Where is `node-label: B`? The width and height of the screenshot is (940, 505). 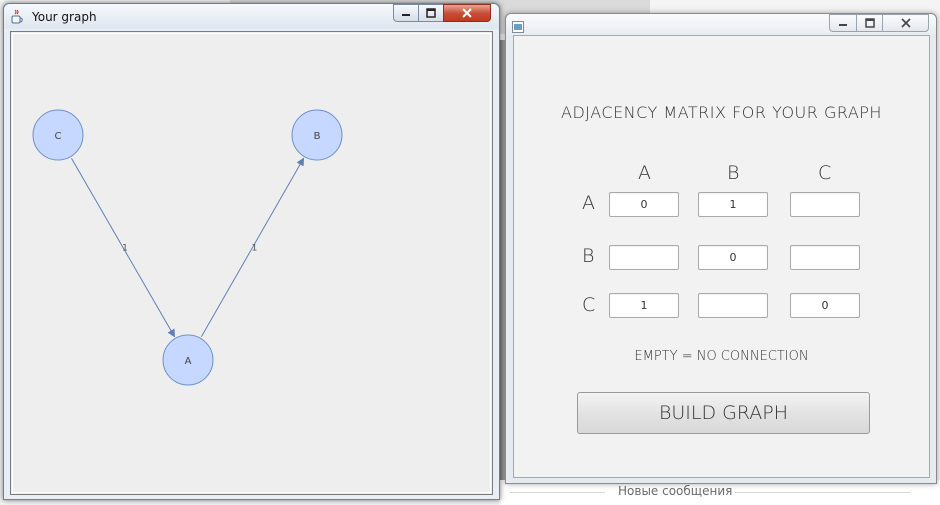
node-label: B is located at coordinates (317, 136).